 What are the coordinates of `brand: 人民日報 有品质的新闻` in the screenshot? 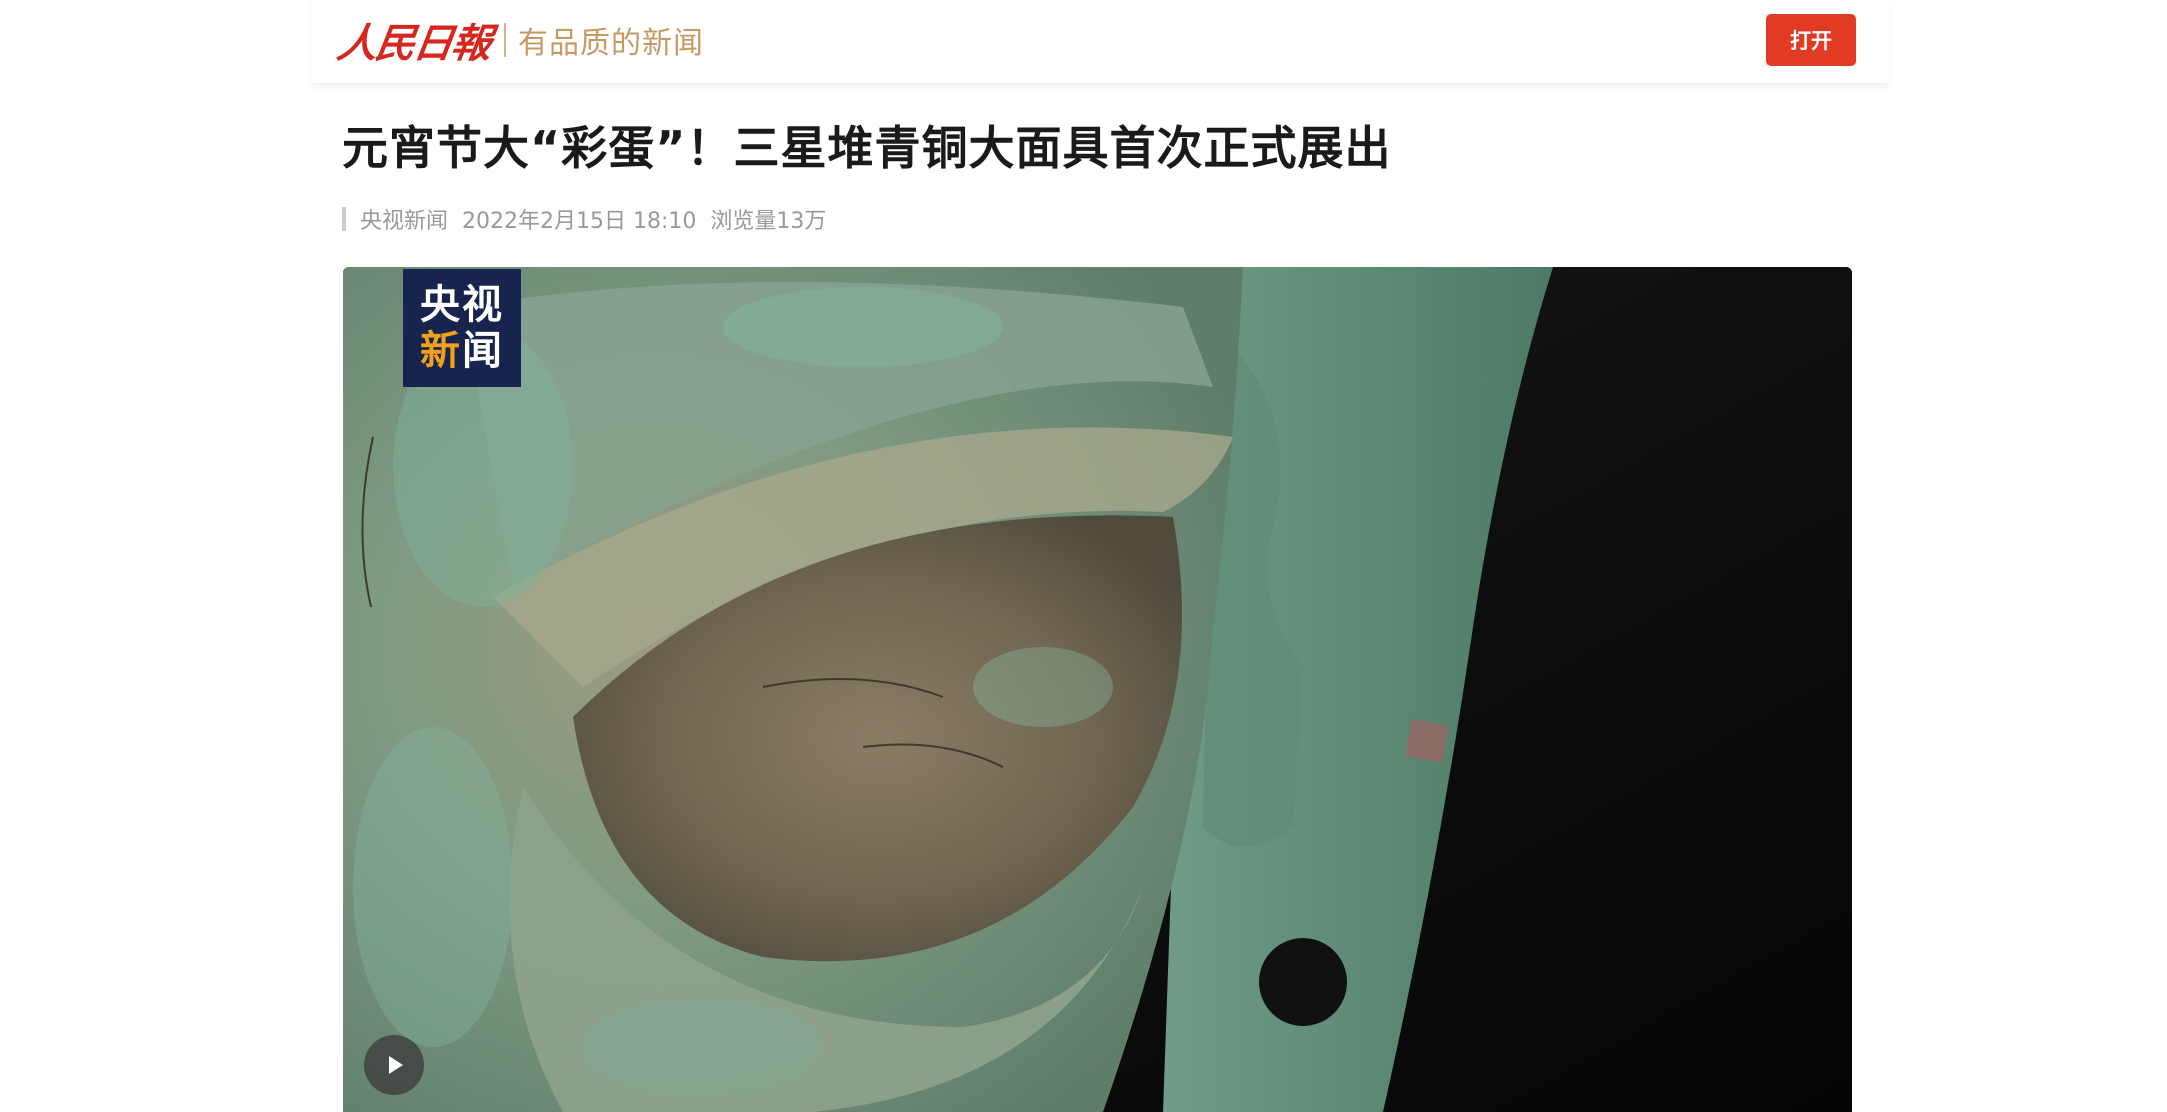 It's located at (519, 40).